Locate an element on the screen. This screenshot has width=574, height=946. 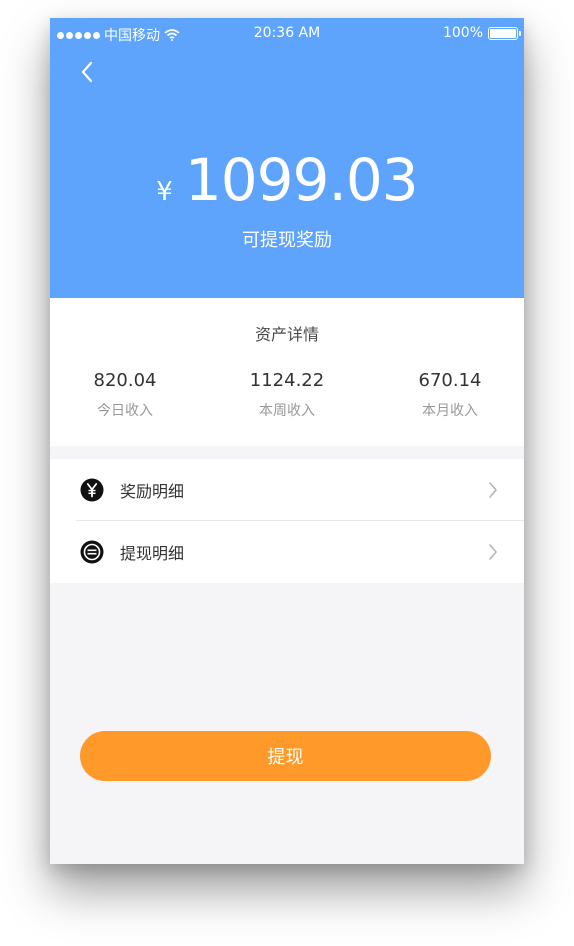
stat-label: 本月收入 is located at coordinates (450, 411).